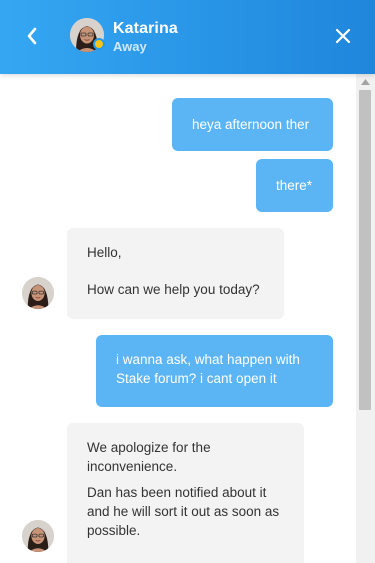  Describe the element at coordinates (130, 46) in the screenshot. I see `agent-status: Away` at that location.